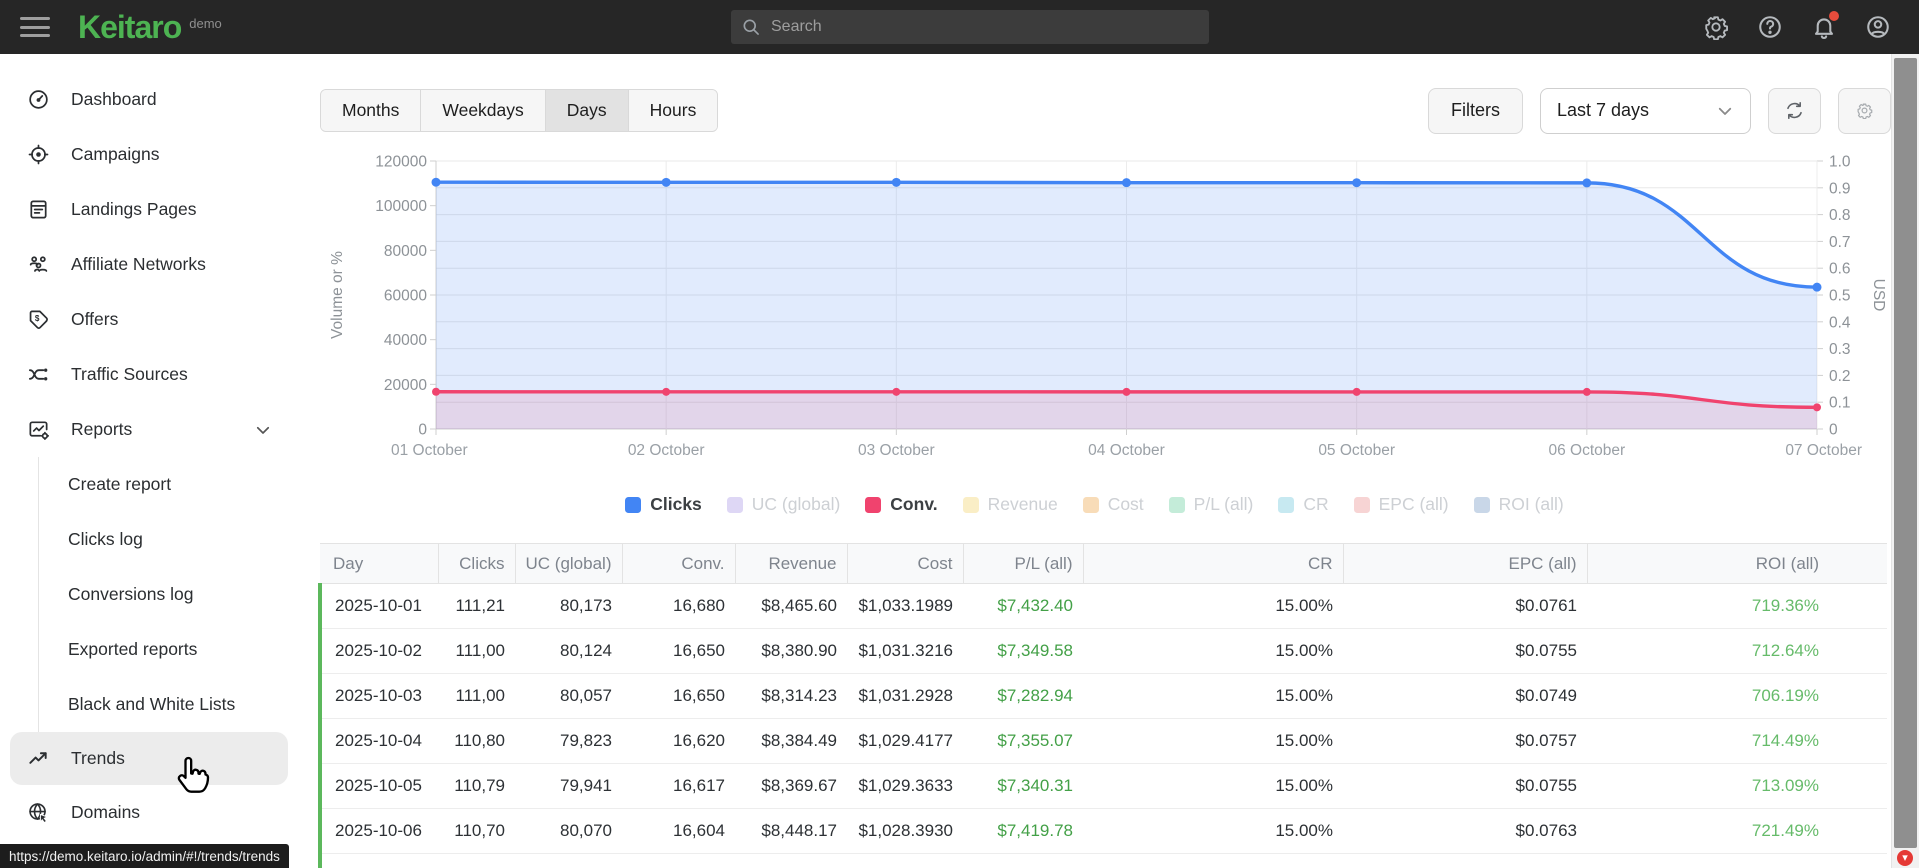 The height and width of the screenshot is (868, 1919). What do you see at coordinates (679, 563) in the screenshot?
I see `col-header-conv: Conv.` at bounding box center [679, 563].